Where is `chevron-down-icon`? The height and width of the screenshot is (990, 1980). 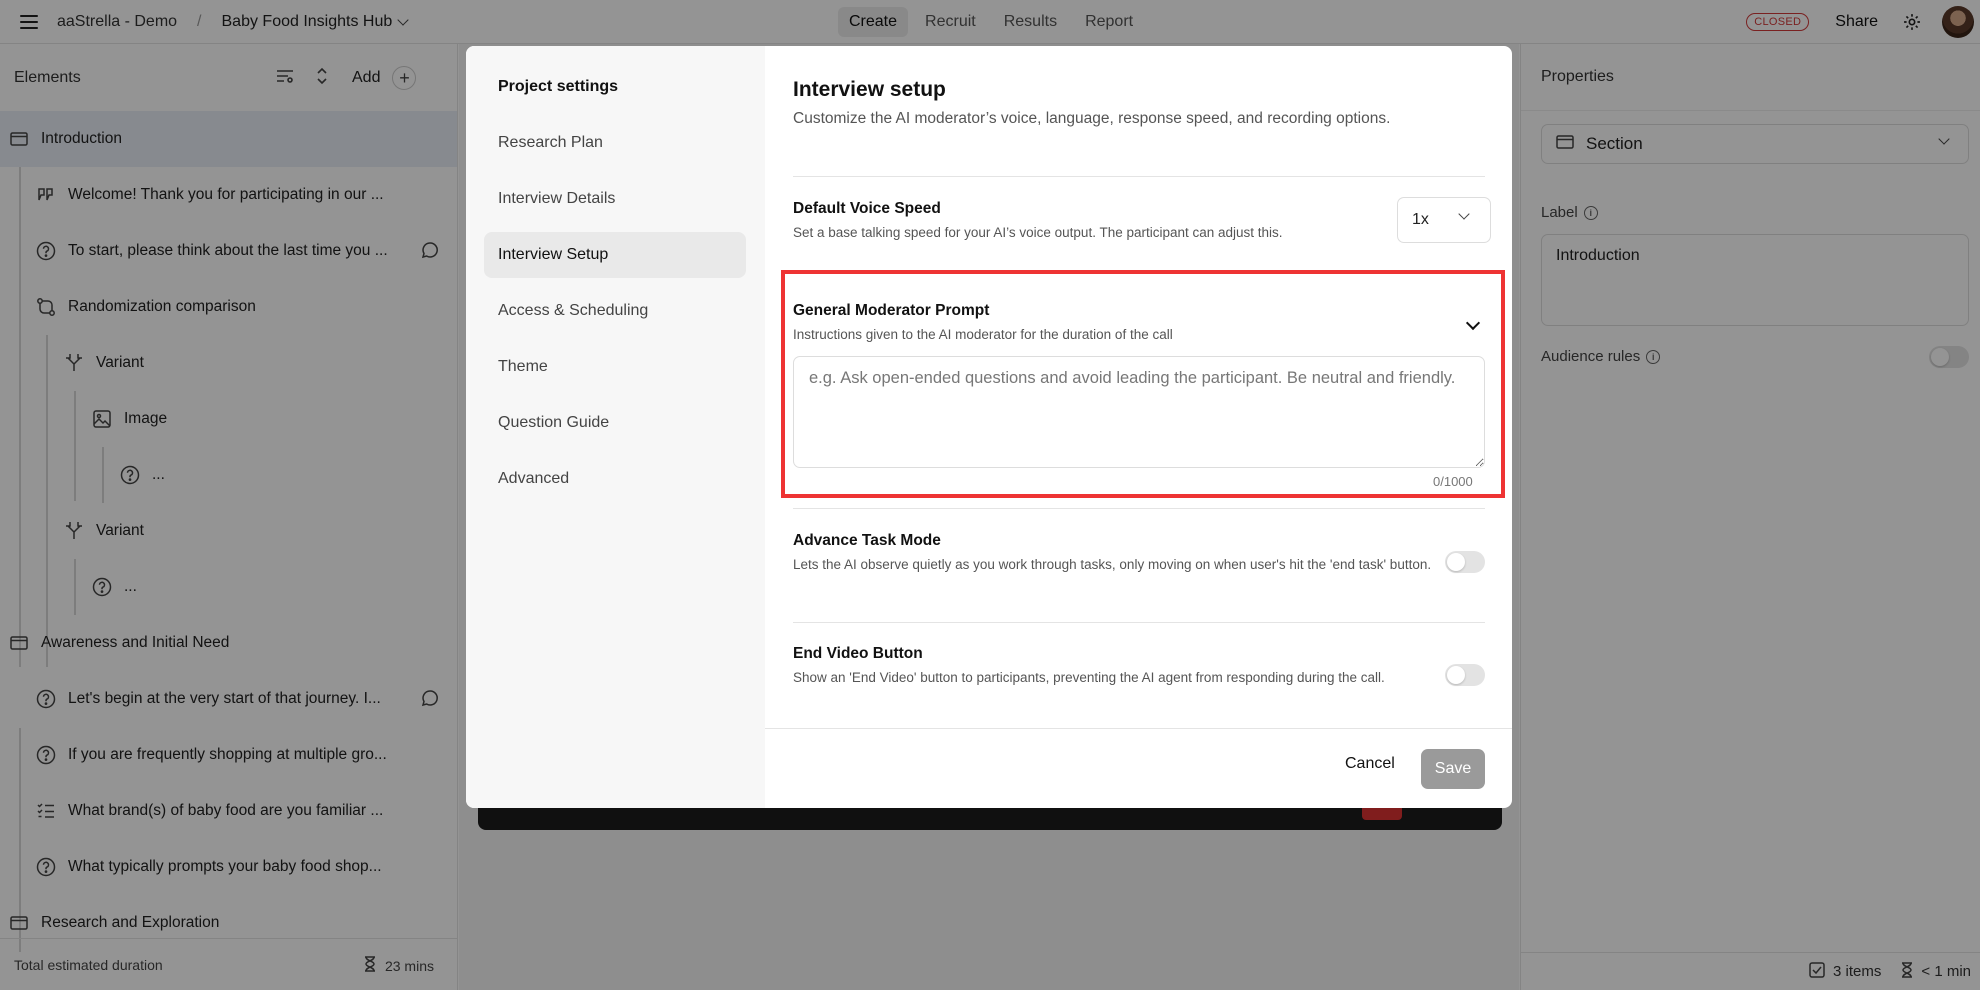 chevron-down-icon is located at coordinates (1464, 214).